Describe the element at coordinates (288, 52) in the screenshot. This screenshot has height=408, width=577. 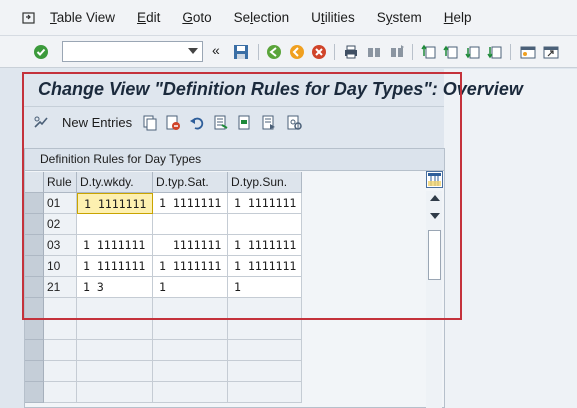
I see `system-toolbar: «` at that location.